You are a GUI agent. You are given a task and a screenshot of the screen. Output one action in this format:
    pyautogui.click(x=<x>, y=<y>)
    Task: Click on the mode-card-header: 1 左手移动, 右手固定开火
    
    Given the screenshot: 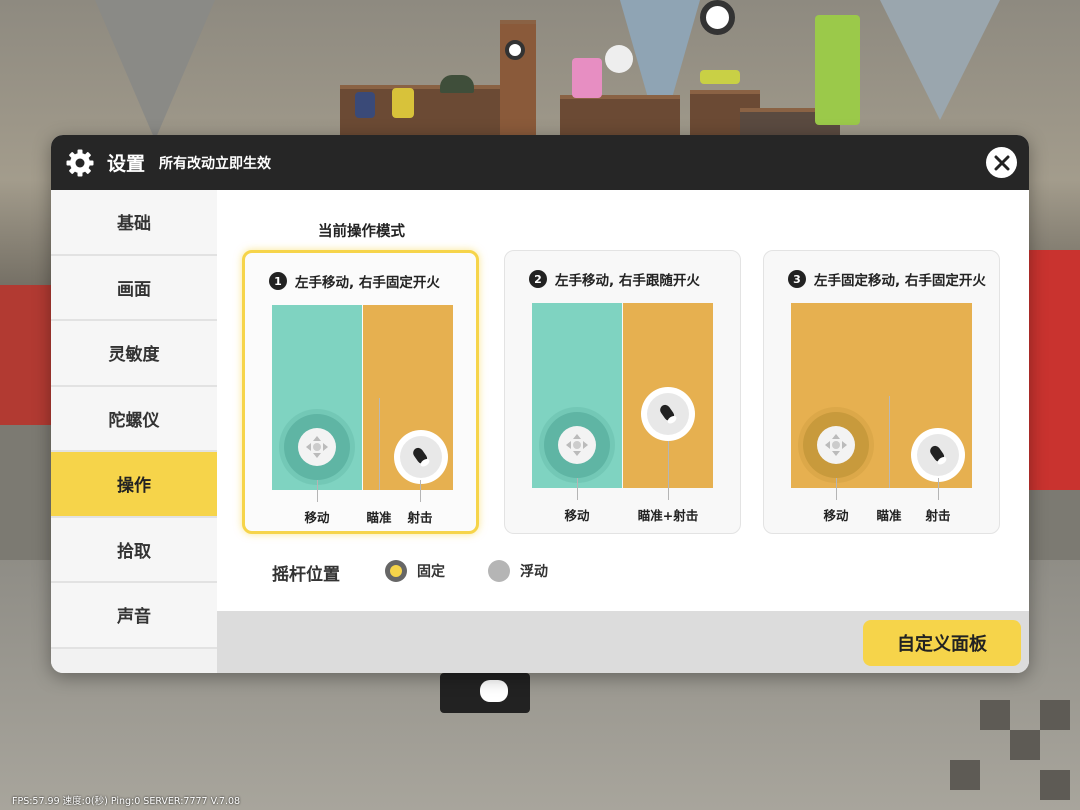 What is the action you would take?
    pyautogui.click(x=354, y=281)
    